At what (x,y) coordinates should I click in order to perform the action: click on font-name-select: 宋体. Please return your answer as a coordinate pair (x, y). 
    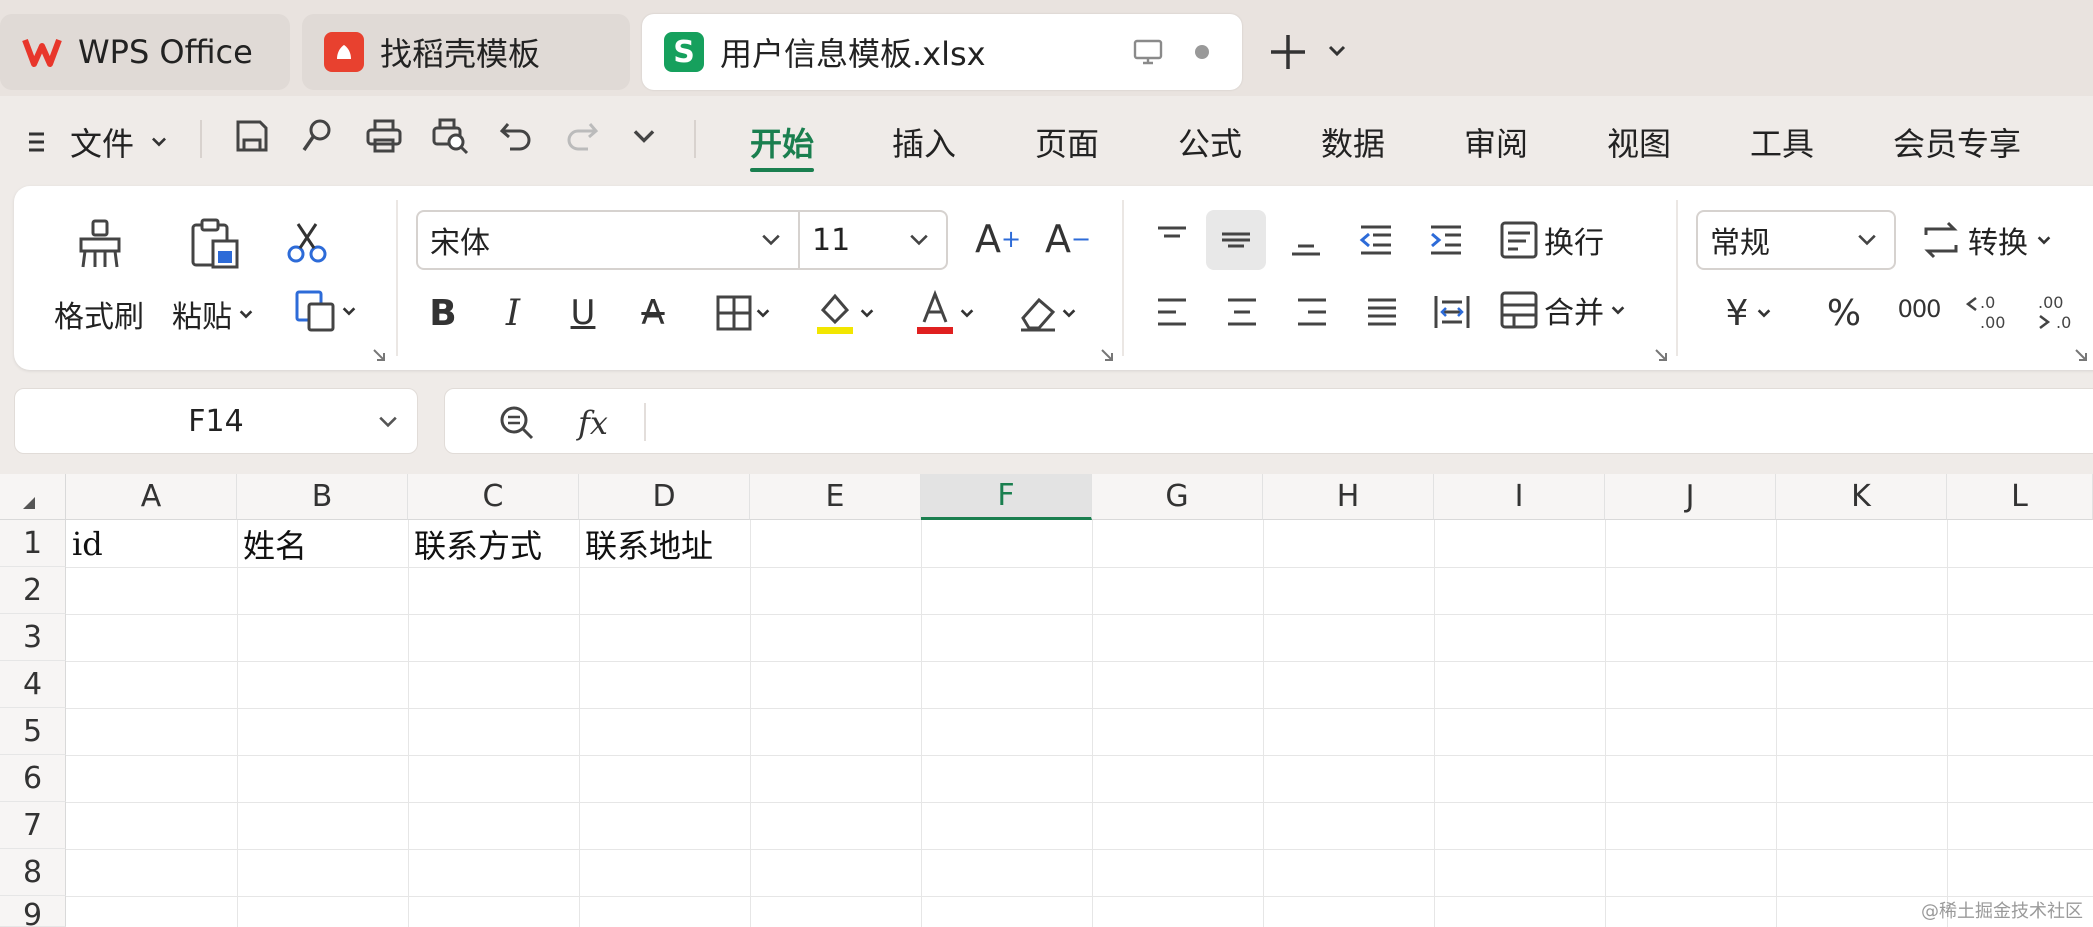
    Looking at the image, I should click on (608, 240).